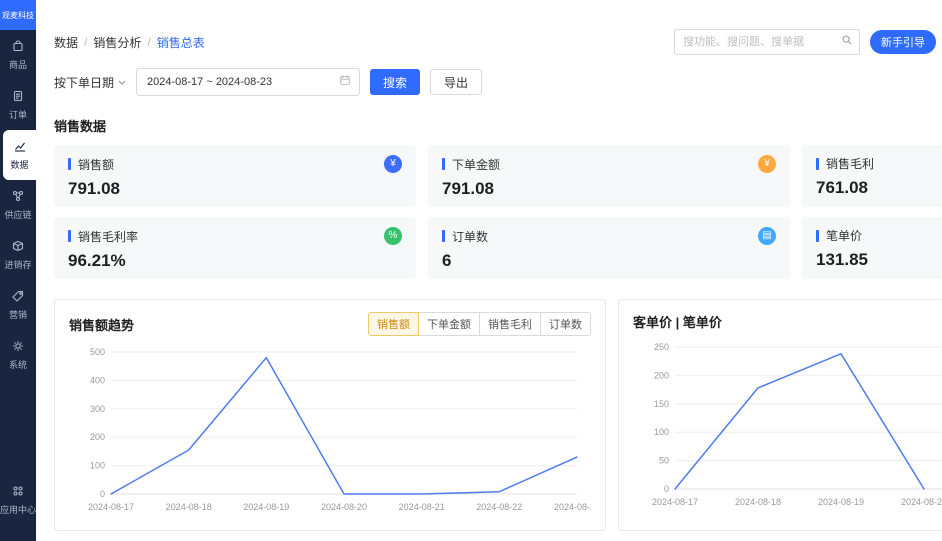 The width and height of the screenshot is (942, 541). What do you see at coordinates (97, 409) in the screenshot?
I see `svg-text: 300` at bounding box center [97, 409].